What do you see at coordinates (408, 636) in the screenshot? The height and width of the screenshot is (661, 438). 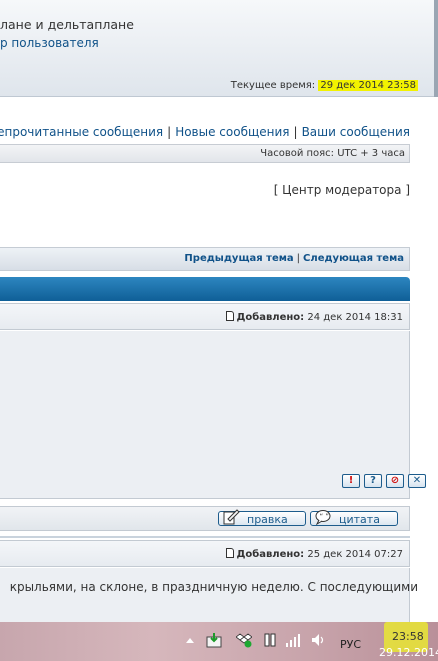 I see `clock-time: 23:58` at bounding box center [408, 636].